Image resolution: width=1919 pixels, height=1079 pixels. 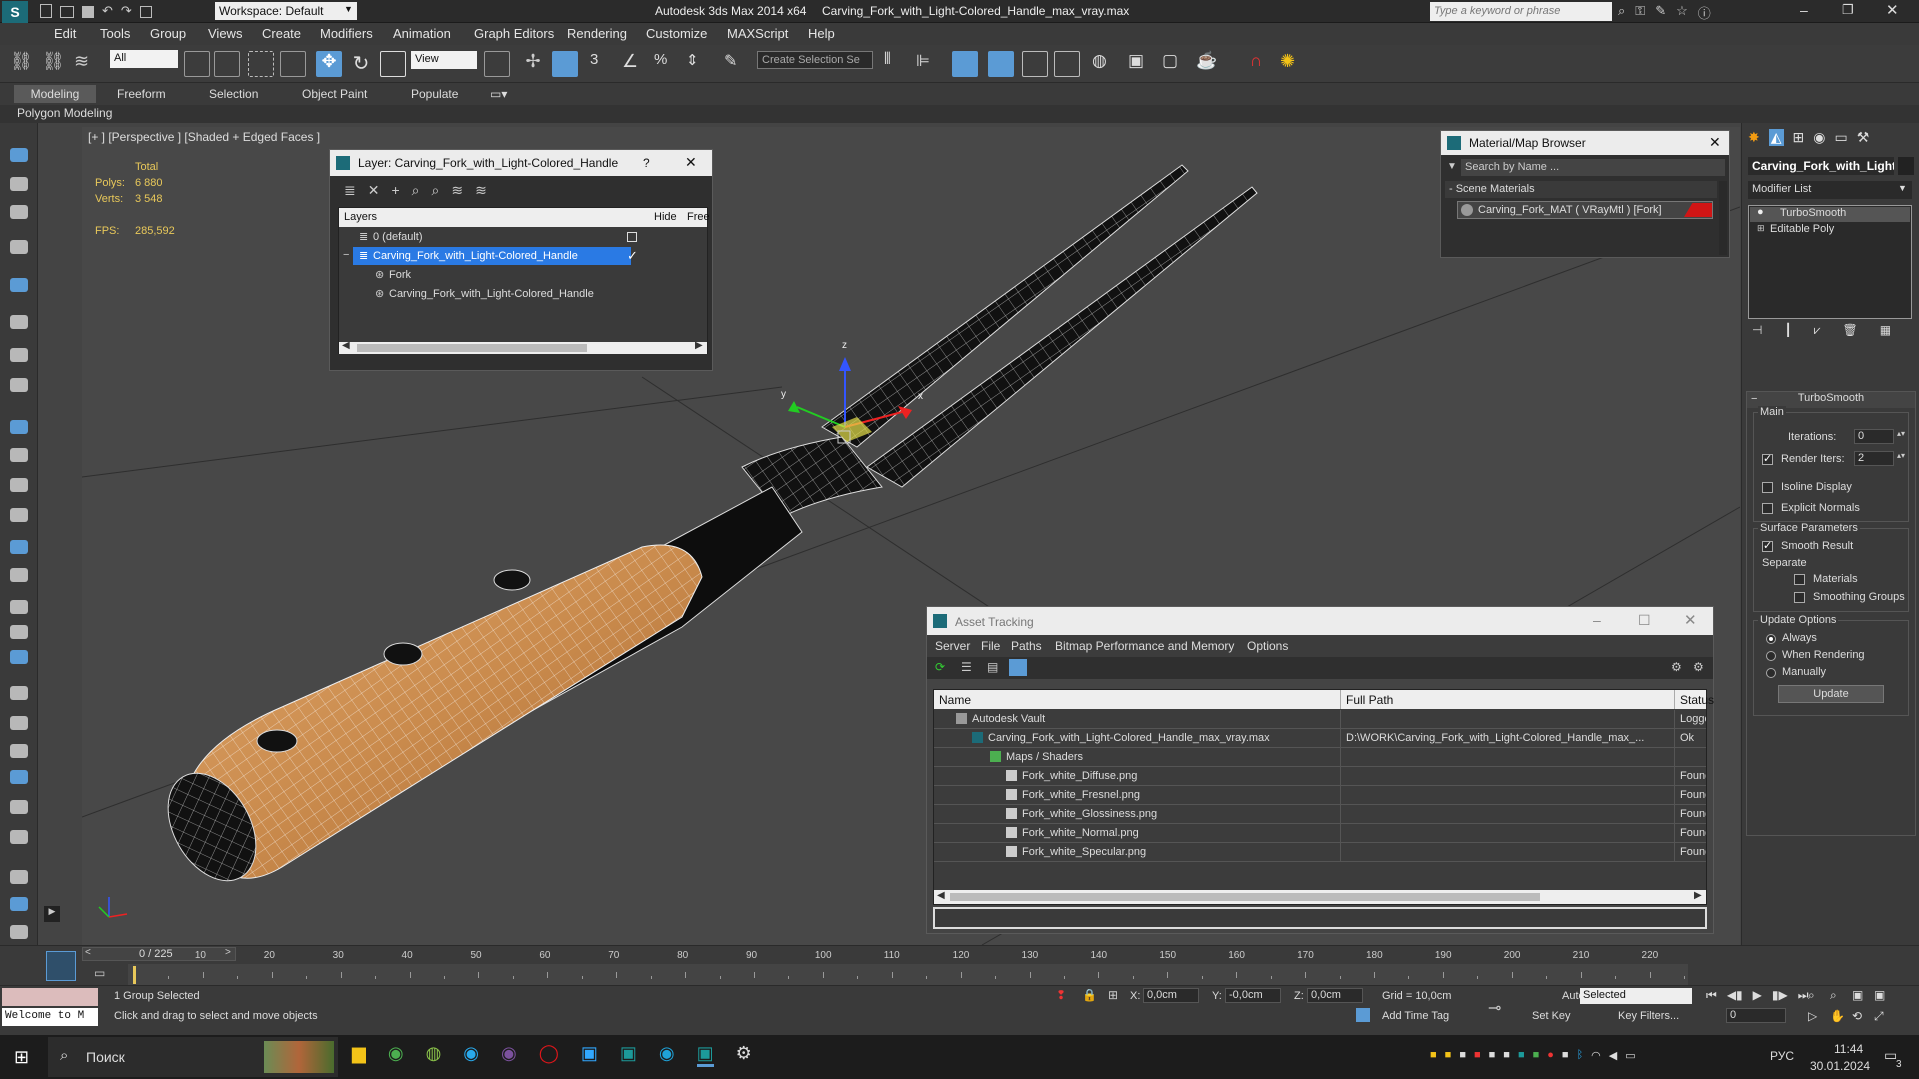 I want to click on object-color-swatch, so click(x=1906, y=166).